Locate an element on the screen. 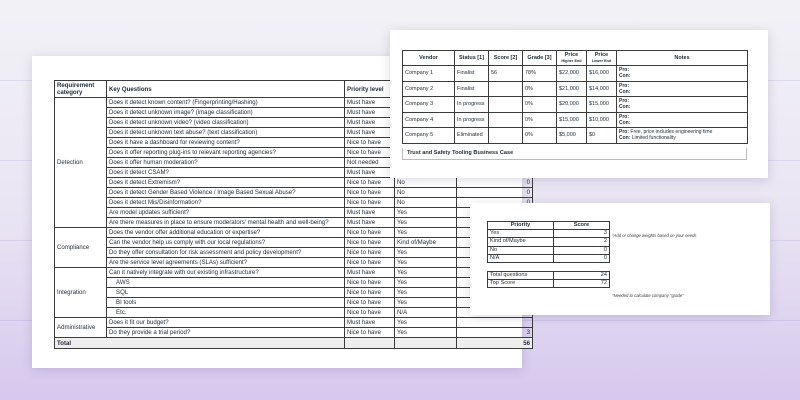 This screenshot has width=800, height=400. question-cell: AWS is located at coordinates (225, 282).